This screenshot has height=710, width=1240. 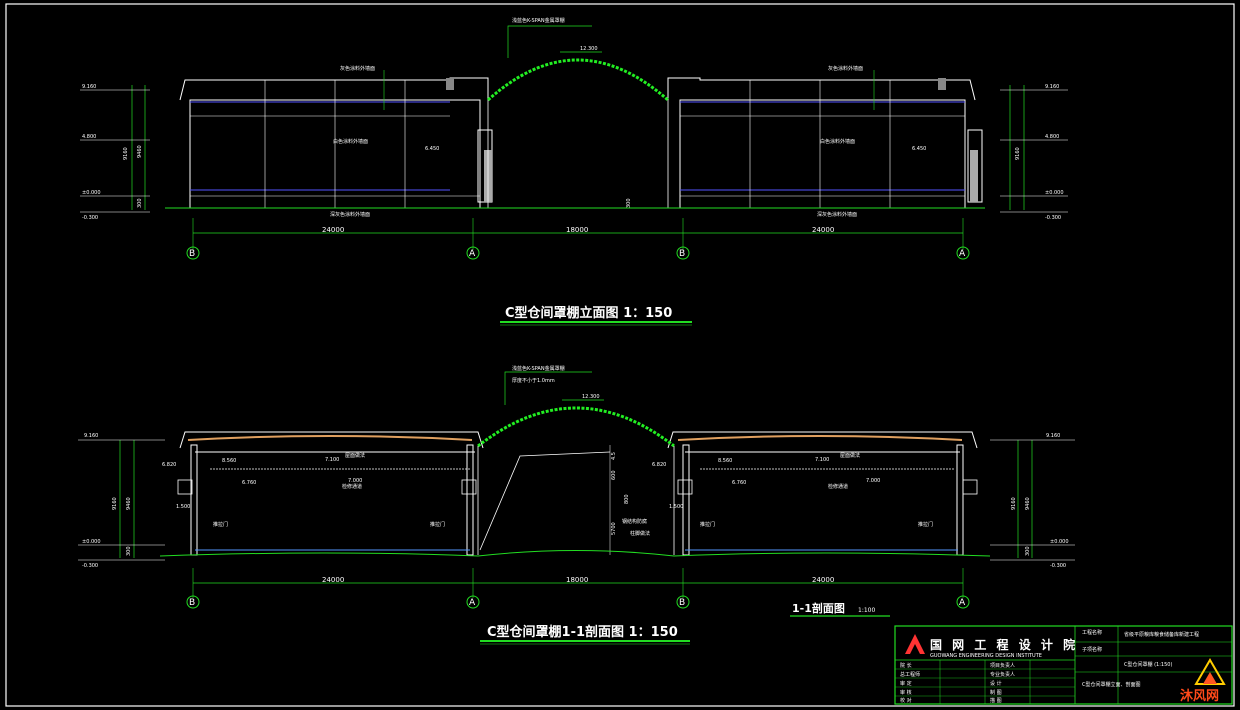 I want to click on section-level-bottom-right-1: -0.300, so click(x=1058, y=566).